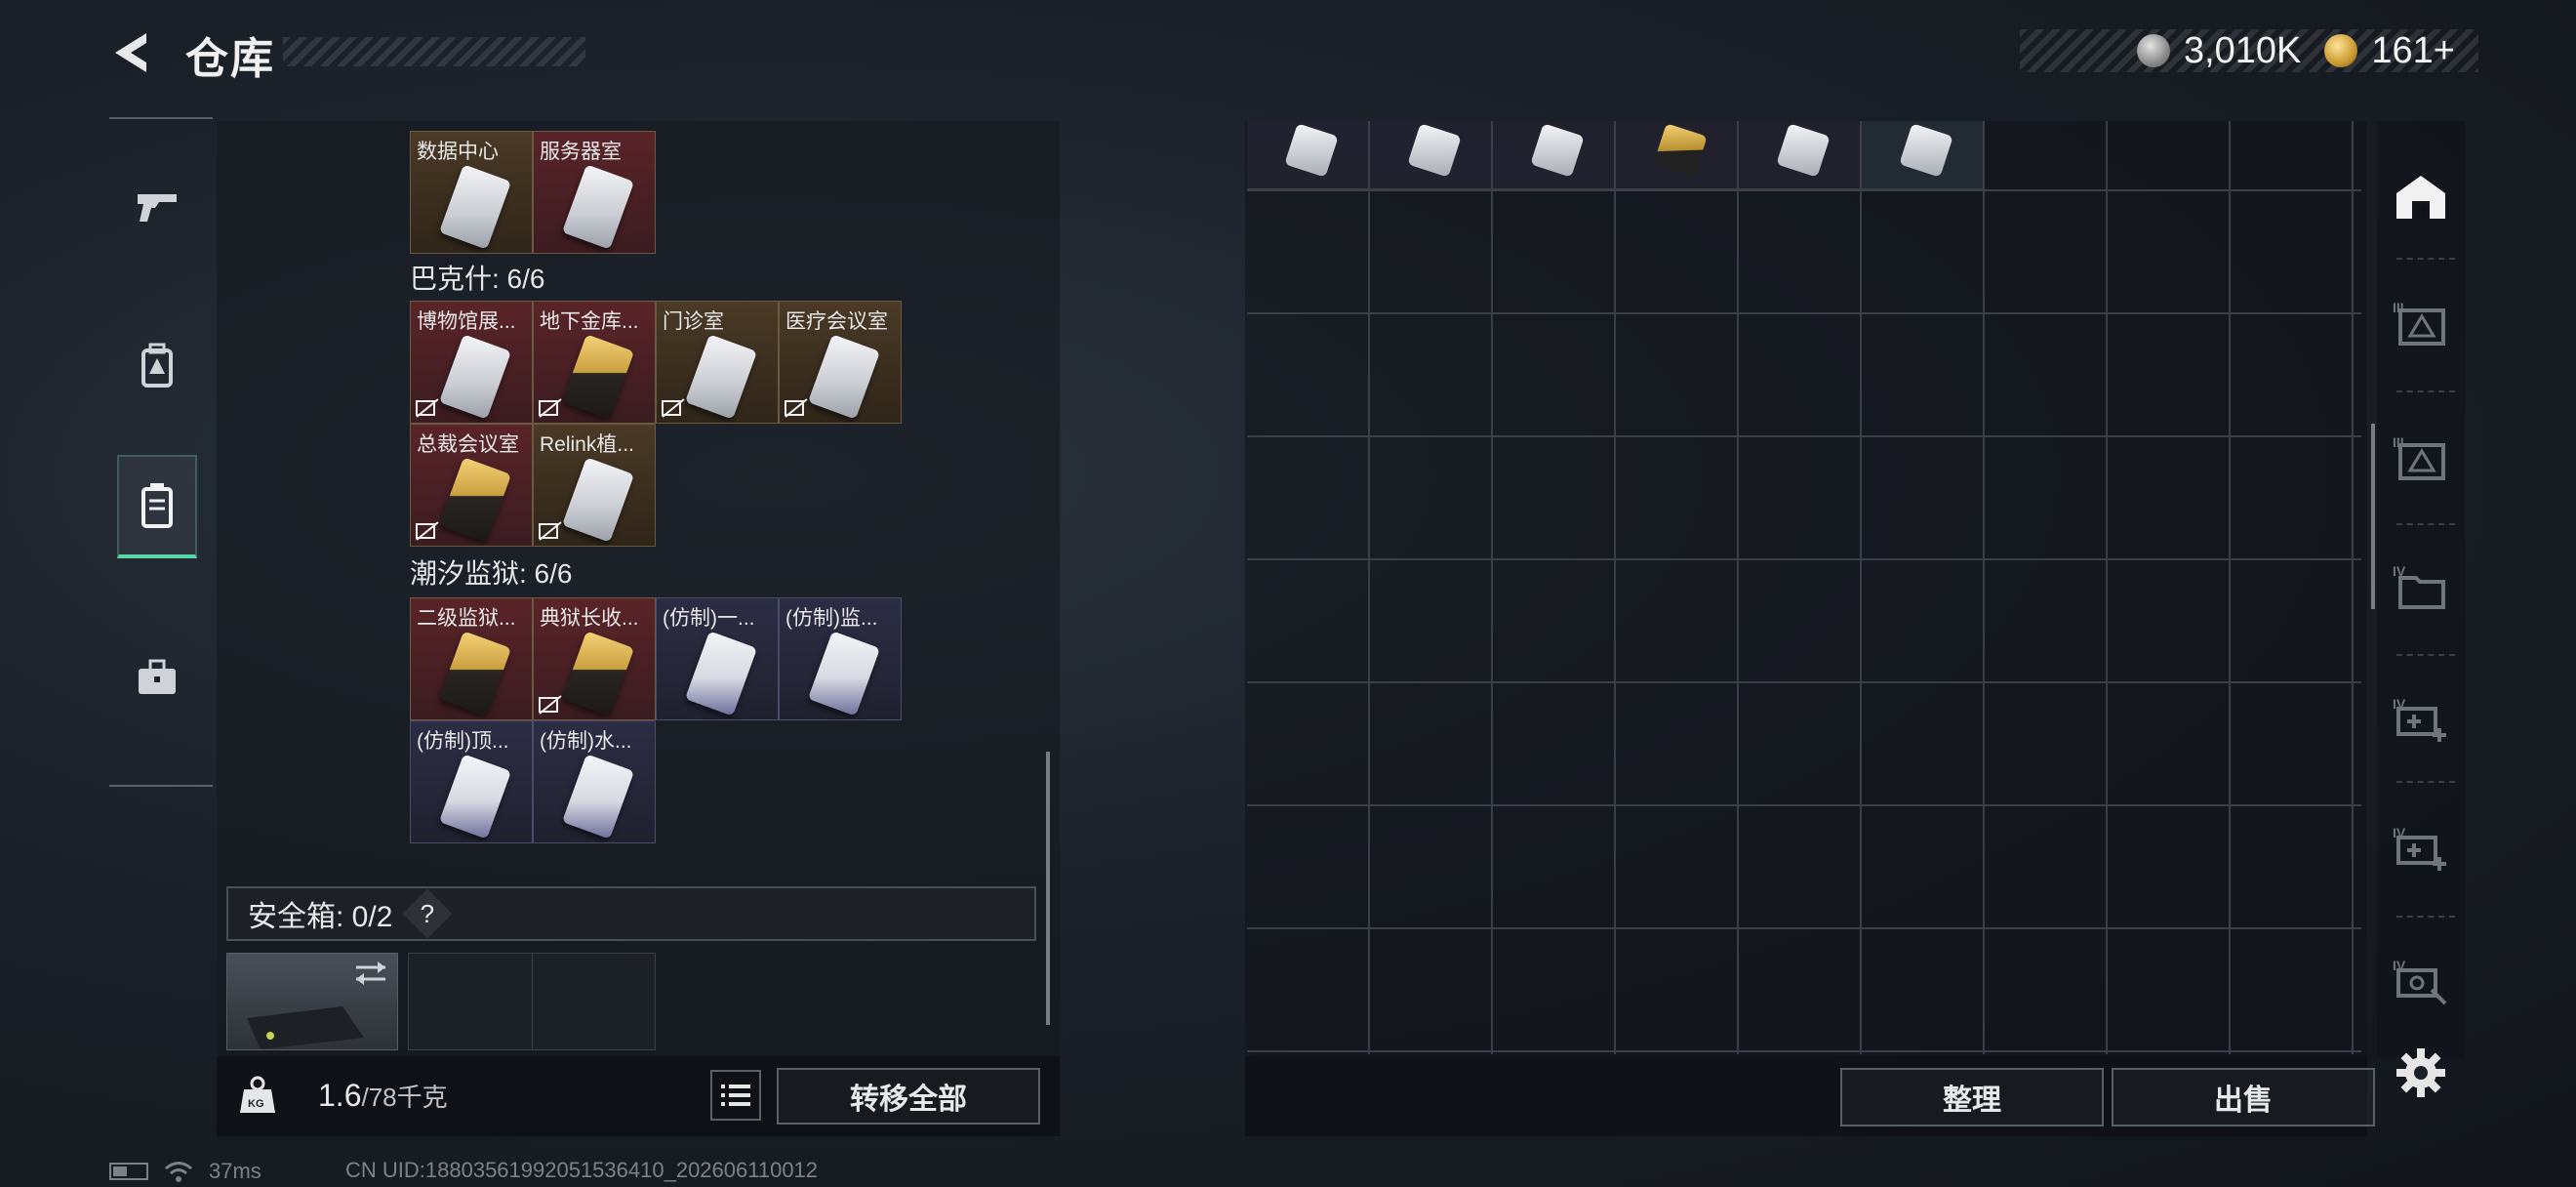  I want to click on item-slot: 数据中心, so click(471, 192).